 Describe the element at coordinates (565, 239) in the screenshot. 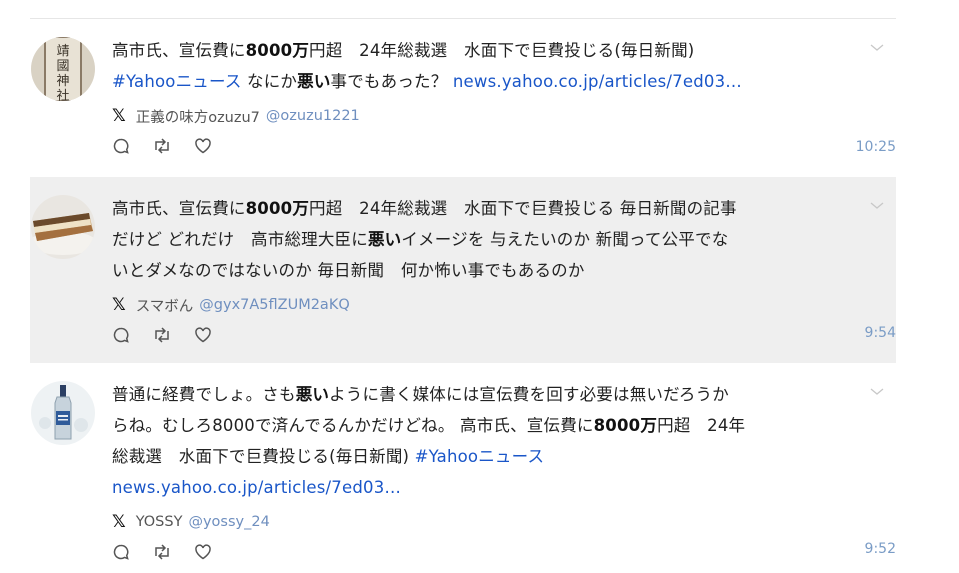

I see `tweet-text-segment: イメージを 与えたいのか 新聞って公平でな` at that location.